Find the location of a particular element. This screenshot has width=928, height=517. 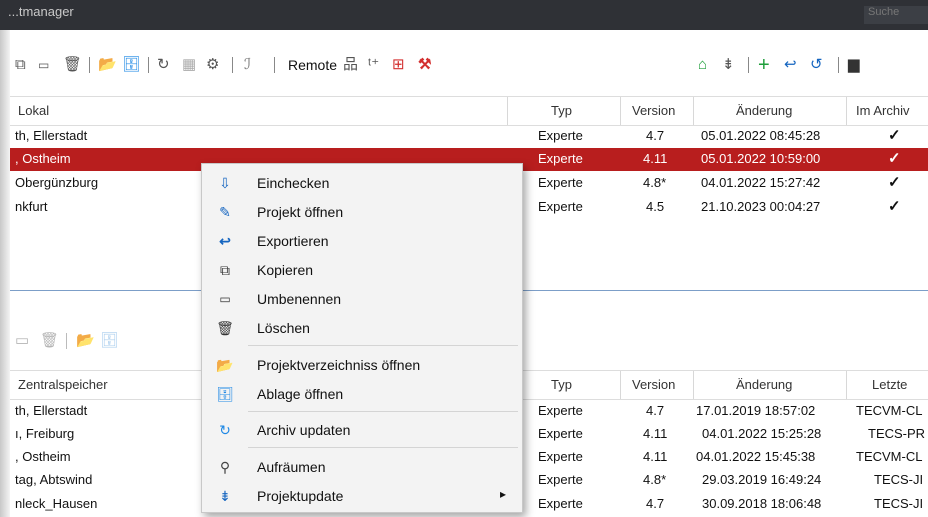

network-icon: 品 is located at coordinates (350, 65).